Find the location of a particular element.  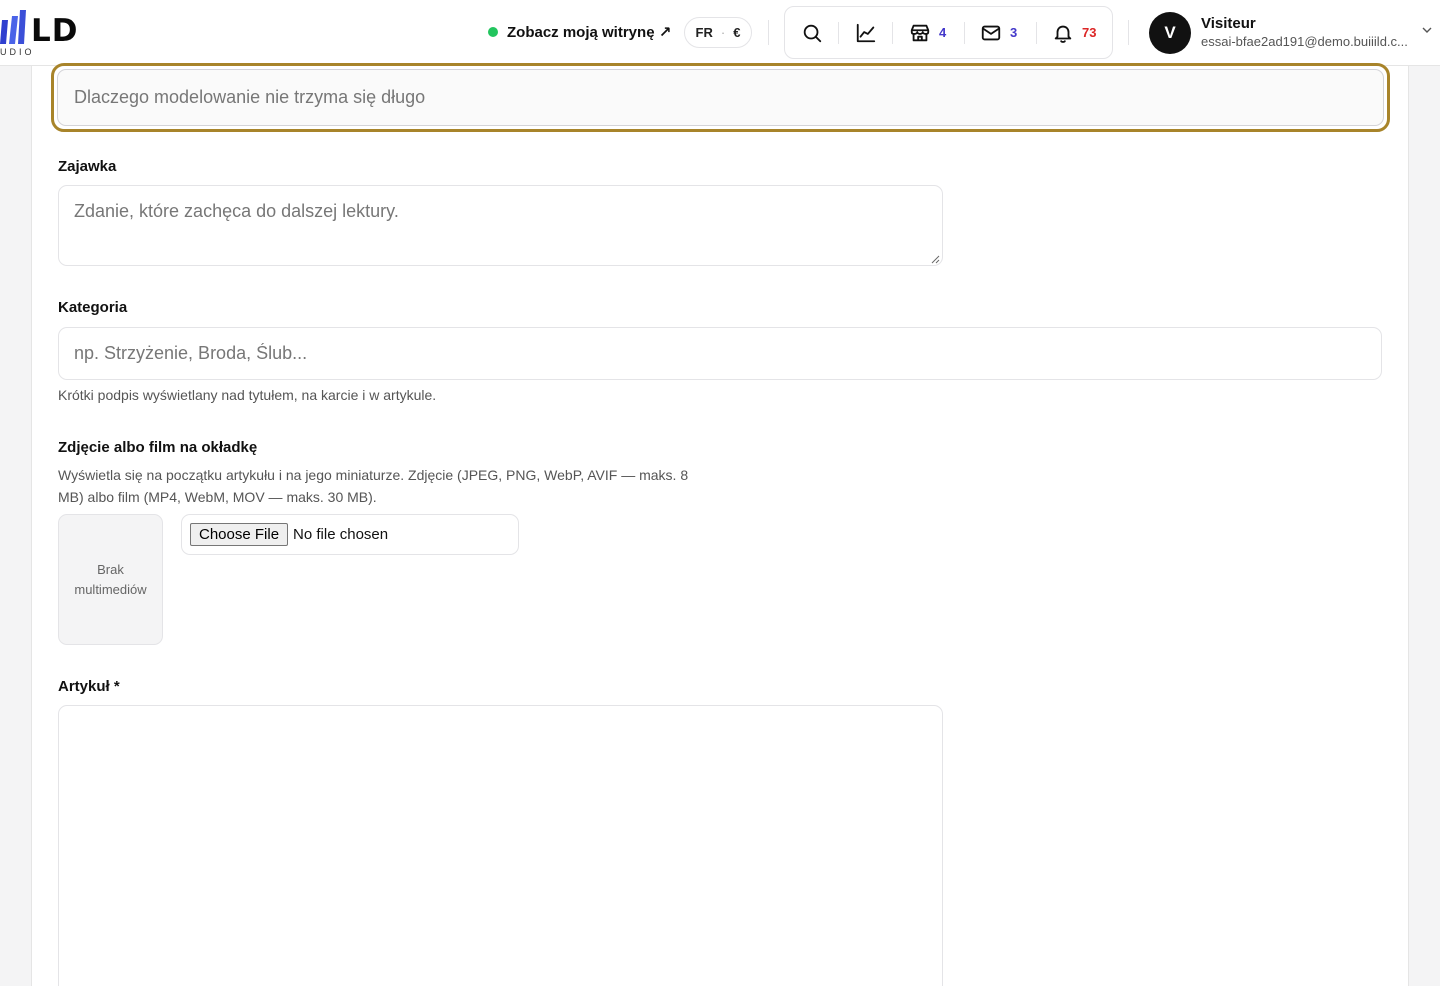

locale-switcher: FR · € is located at coordinates (718, 32).